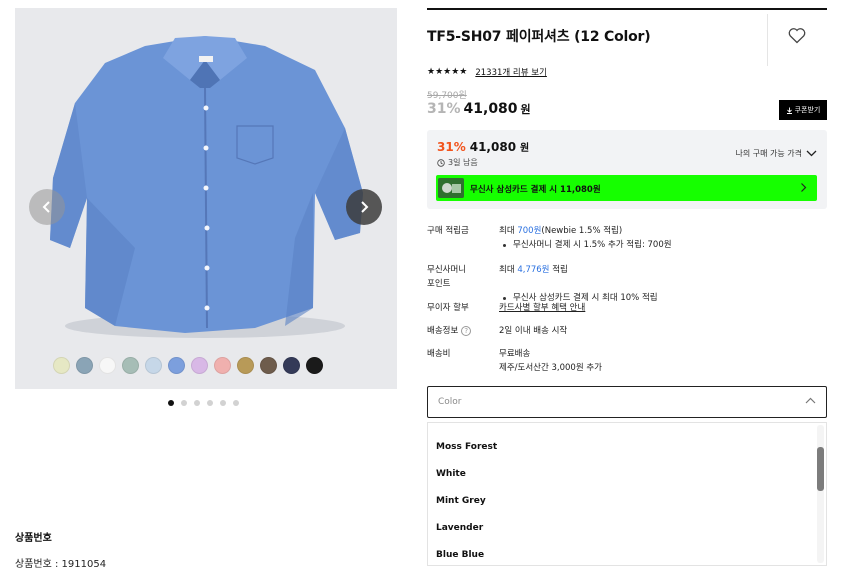 The image size is (850, 581). I want to click on star-rating: ★★★★★, so click(447, 72).